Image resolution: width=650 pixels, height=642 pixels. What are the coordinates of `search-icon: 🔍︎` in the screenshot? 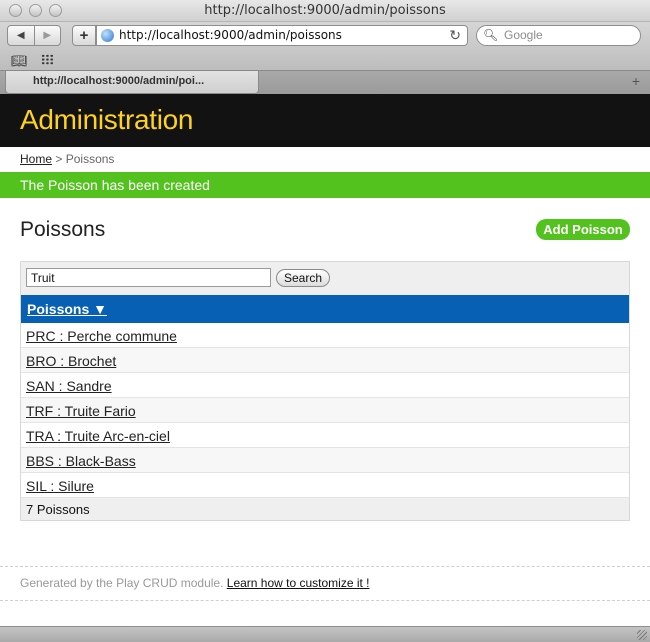 It's located at (491, 35).